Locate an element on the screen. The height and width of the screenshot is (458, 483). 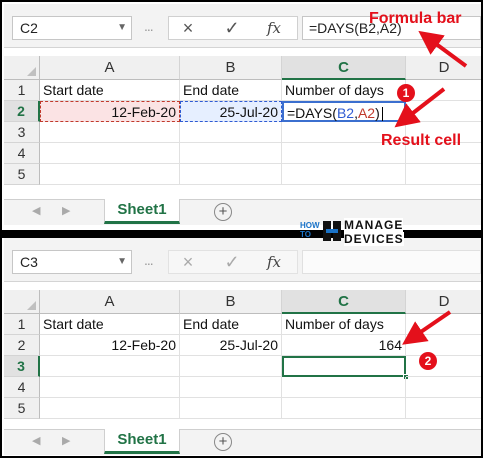
logo-mark-icon is located at coordinates (332, 231).